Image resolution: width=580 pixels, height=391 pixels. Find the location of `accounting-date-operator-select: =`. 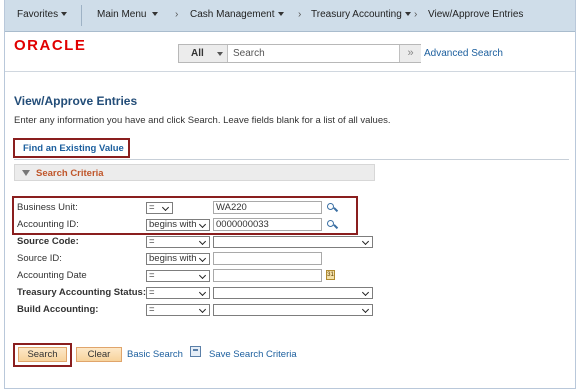

accounting-date-operator-select: = is located at coordinates (178, 276).